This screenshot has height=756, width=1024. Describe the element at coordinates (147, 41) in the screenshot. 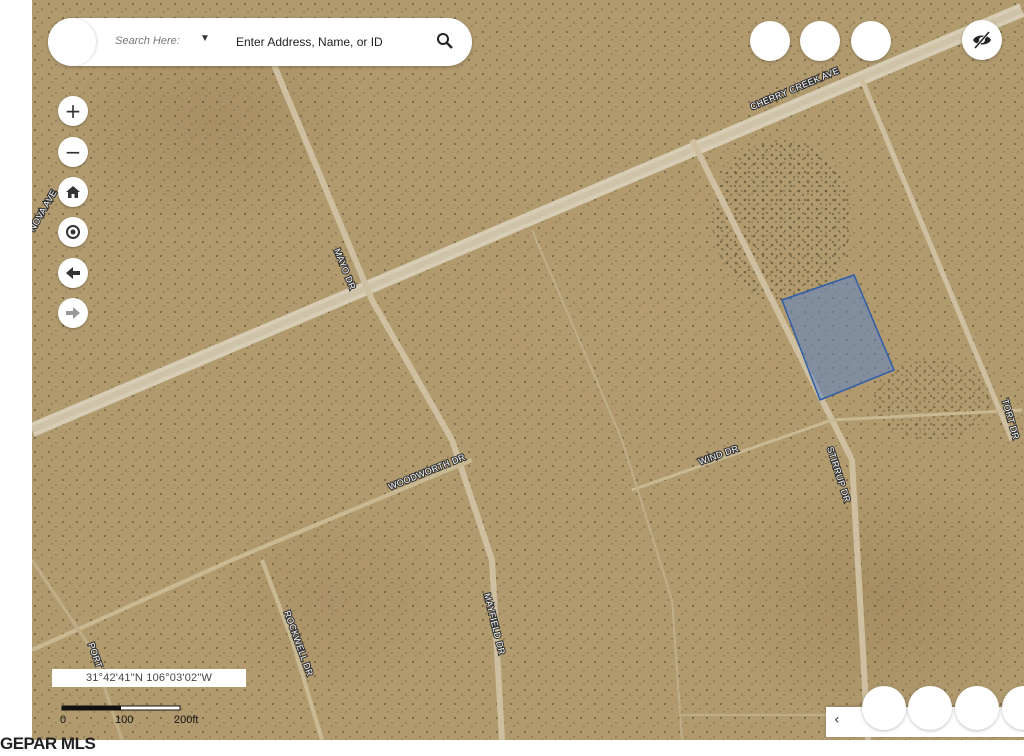

I see `search-mode-label: Search Here:` at that location.